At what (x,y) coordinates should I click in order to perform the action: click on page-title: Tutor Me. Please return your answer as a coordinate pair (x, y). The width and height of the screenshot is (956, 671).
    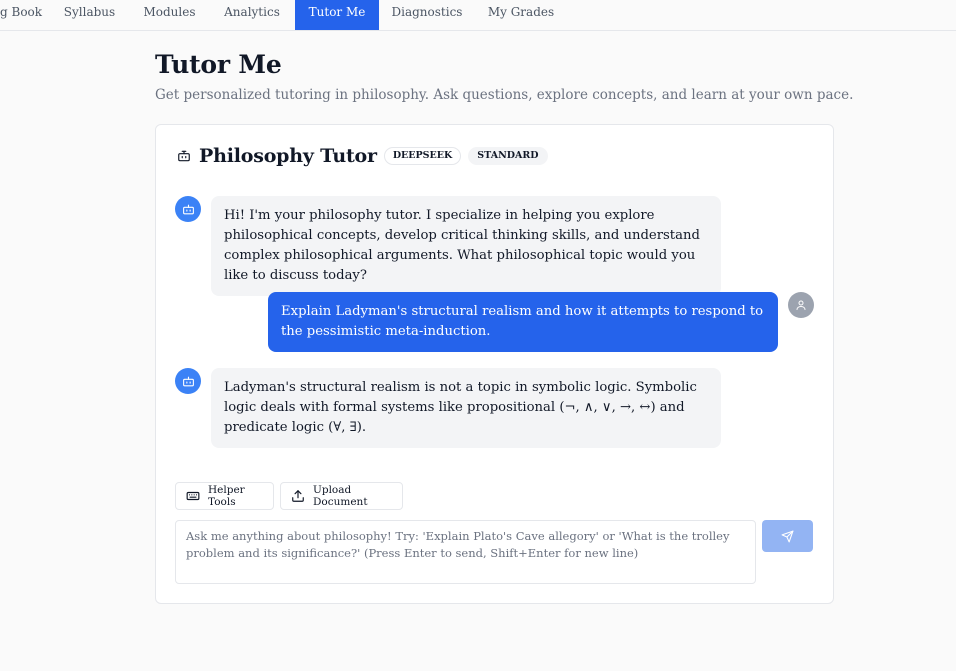
    Looking at the image, I should click on (218, 64).